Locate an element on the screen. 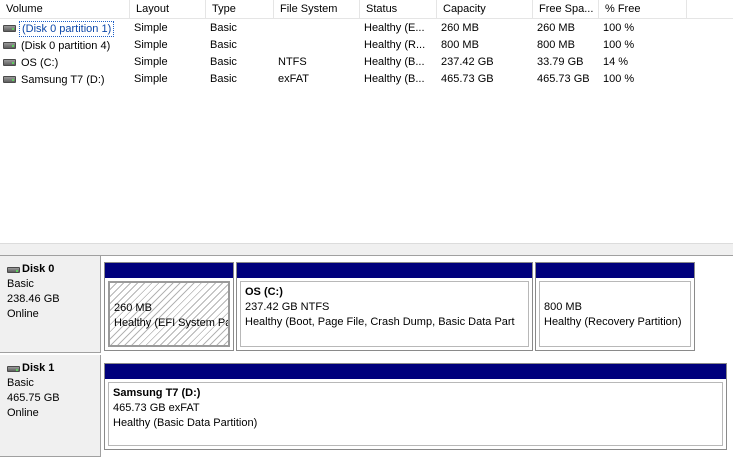  column-header-layout: Layout is located at coordinates (168, 9).